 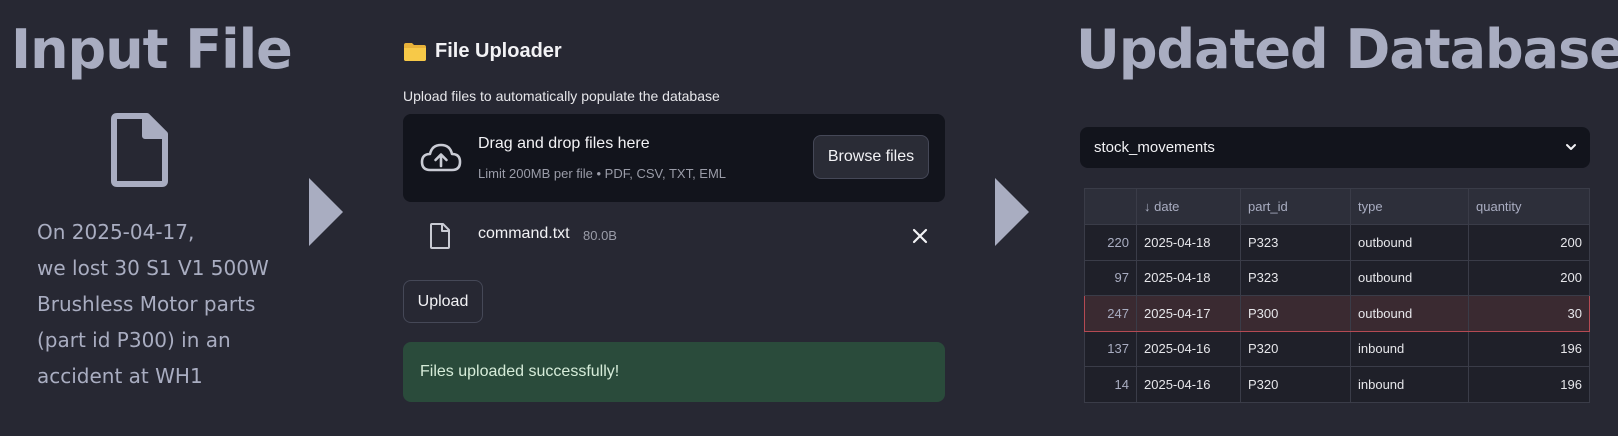 What do you see at coordinates (1571, 147) in the screenshot?
I see `chevron-down-icon` at bounding box center [1571, 147].